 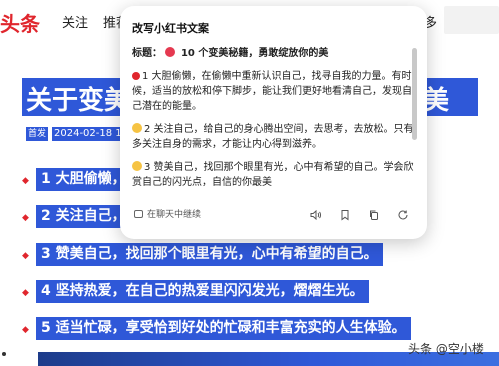 I want to click on relieved-face-icon, so click(x=137, y=128).